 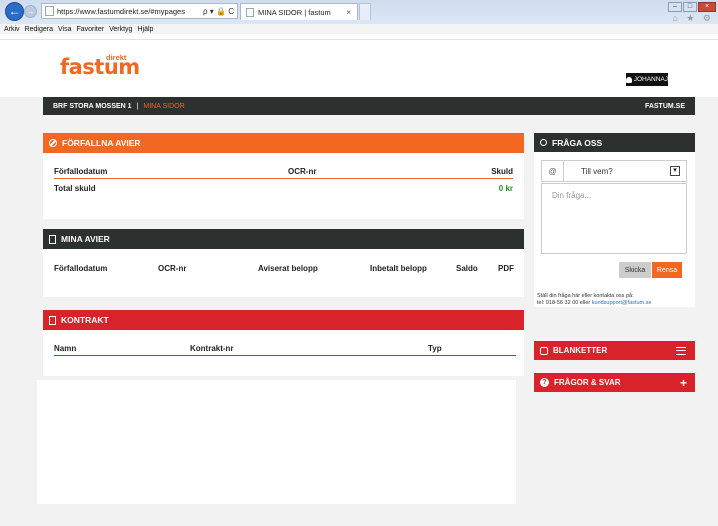 What do you see at coordinates (294, 12) in the screenshot?
I see `tab-title: MINA SIDOR | fastum` at bounding box center [294, 12].